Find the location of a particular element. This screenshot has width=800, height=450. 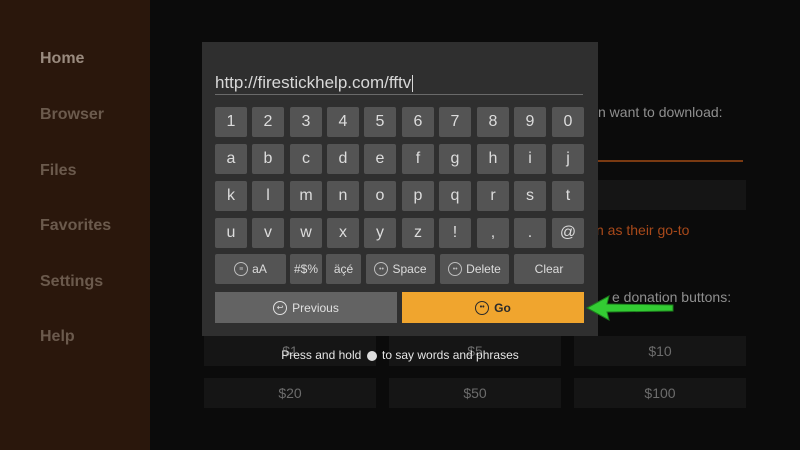

sidebar-item-favorites: Favorites is located at coordinates (75, 226).